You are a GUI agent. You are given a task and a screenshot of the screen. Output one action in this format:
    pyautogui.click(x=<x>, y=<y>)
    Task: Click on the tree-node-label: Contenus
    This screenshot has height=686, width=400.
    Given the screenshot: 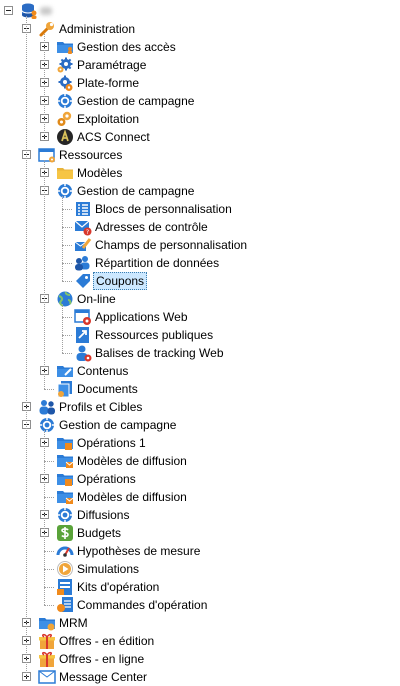 What is the action you would take?
    pyautogui.click(x=102, y=371)
    